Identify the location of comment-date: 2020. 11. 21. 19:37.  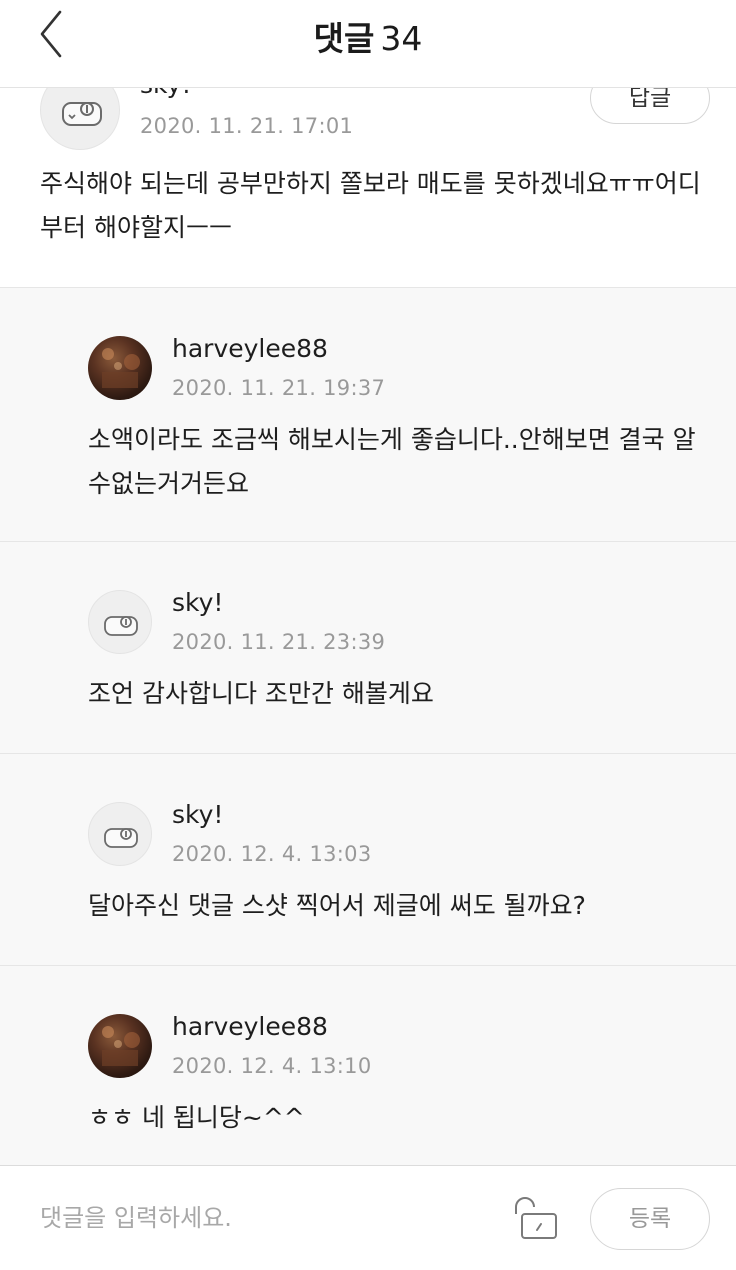
(279, 388).